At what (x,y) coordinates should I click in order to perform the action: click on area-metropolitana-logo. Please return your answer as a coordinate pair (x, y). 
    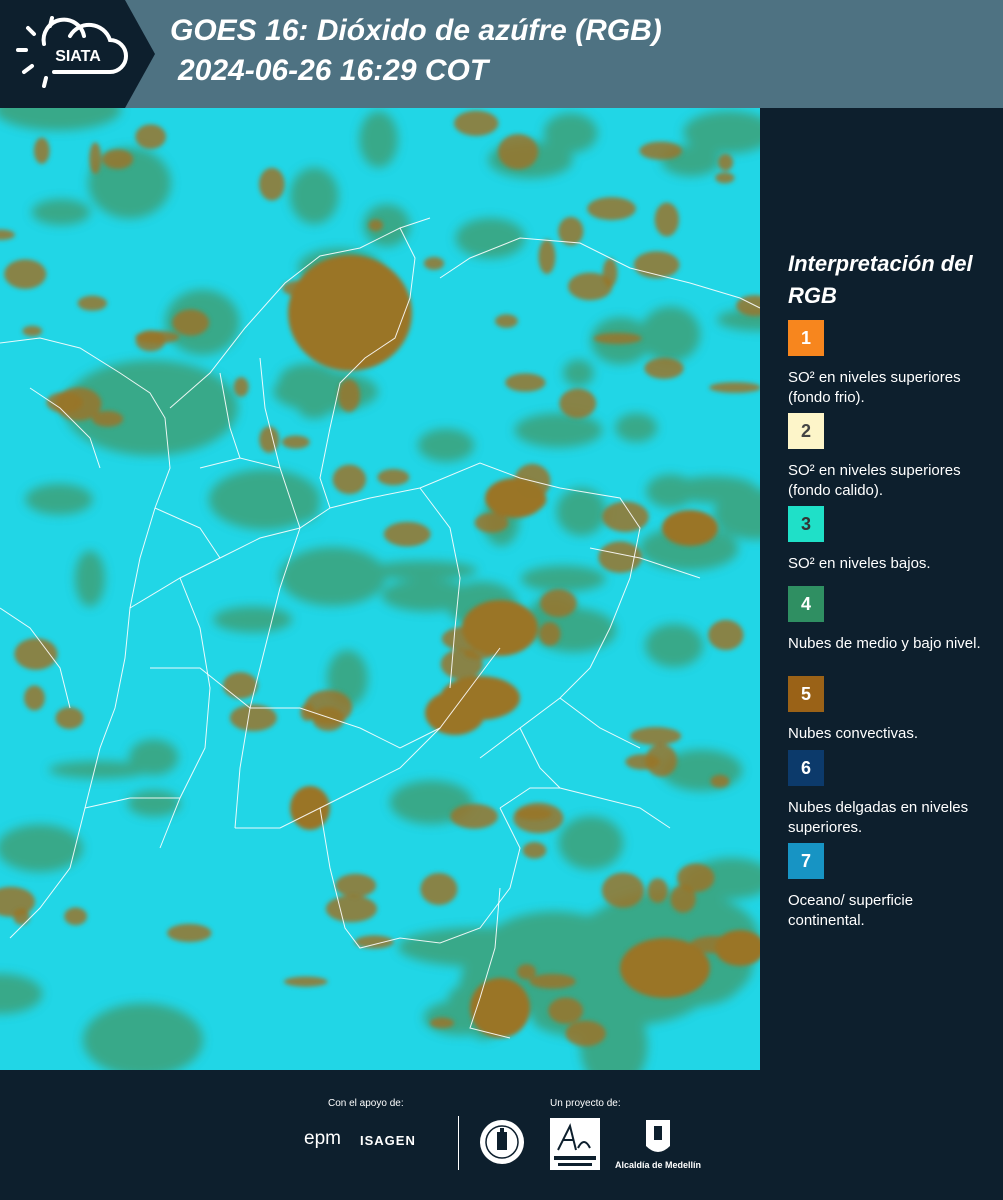
    Looking at the image, I should click on (575, 1144).